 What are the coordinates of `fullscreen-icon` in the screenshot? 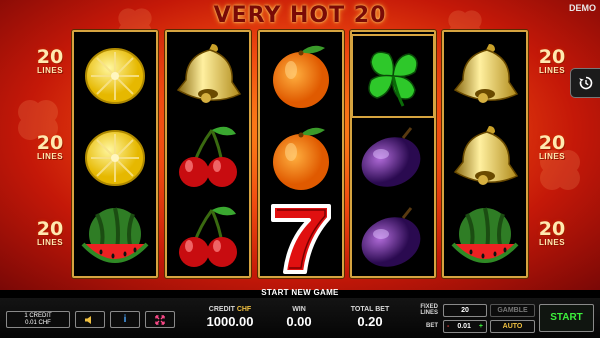 It's located at (160, 319).